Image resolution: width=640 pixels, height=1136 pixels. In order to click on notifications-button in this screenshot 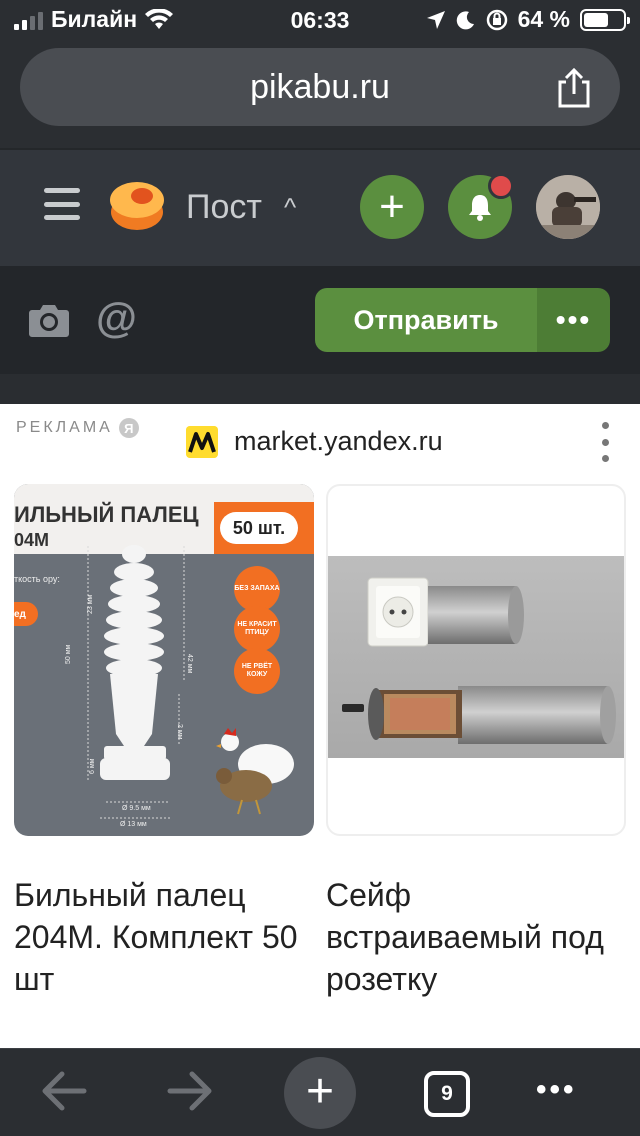, I will do `click(481, 206)`.